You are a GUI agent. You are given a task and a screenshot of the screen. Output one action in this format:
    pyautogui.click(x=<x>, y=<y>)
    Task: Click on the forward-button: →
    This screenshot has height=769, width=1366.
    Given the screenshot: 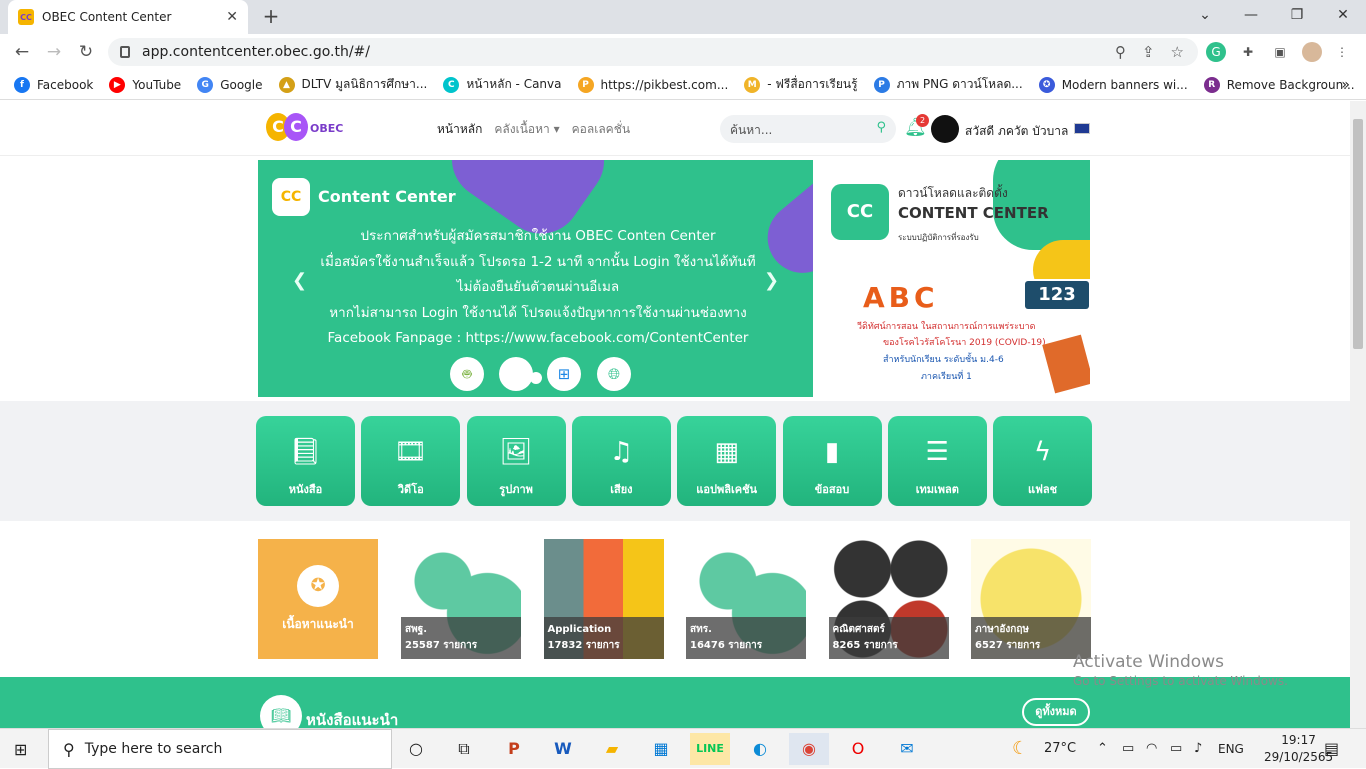 What is the action you would take?
    pyautogui.click(x=54, y=52)
    